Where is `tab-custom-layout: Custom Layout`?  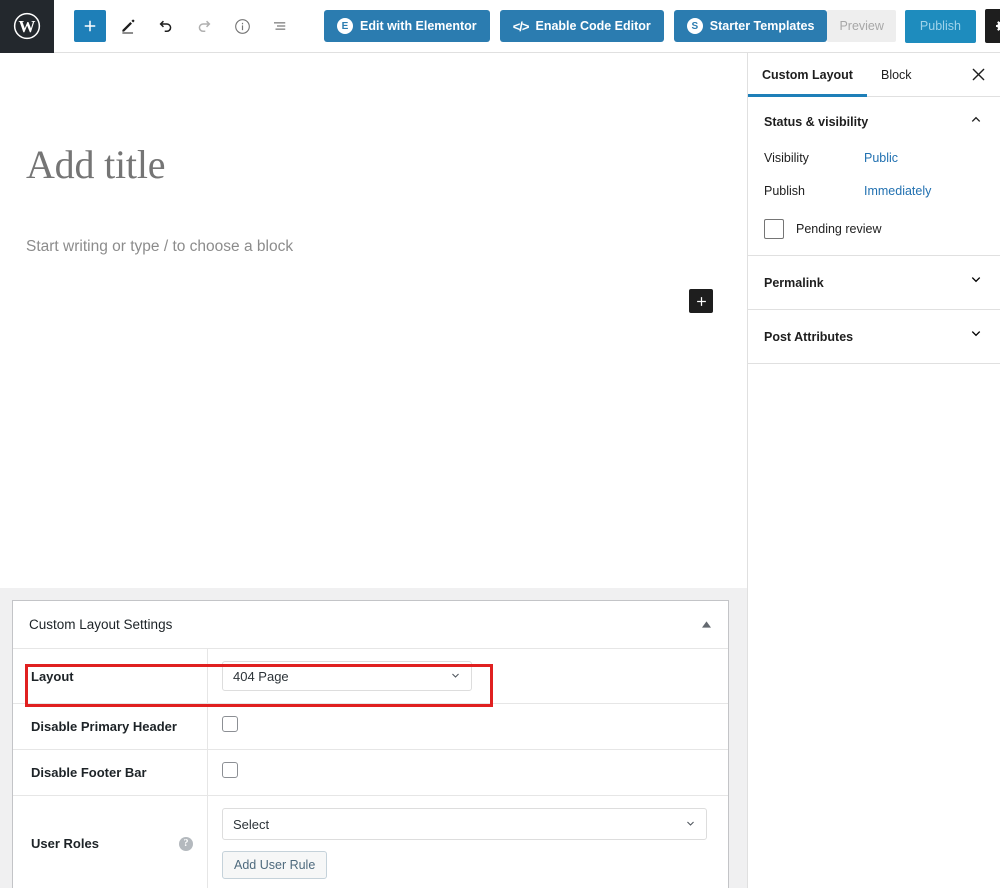
tab-custom-layout: Custom Layout is located at coordinates (807, 75).